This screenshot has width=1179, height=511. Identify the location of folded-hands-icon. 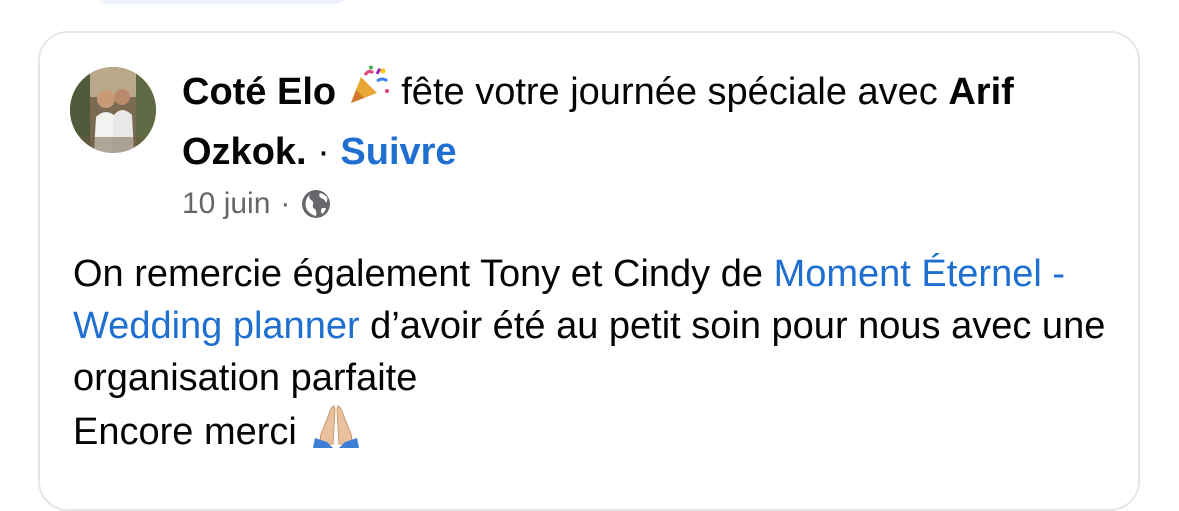
(336, 434).